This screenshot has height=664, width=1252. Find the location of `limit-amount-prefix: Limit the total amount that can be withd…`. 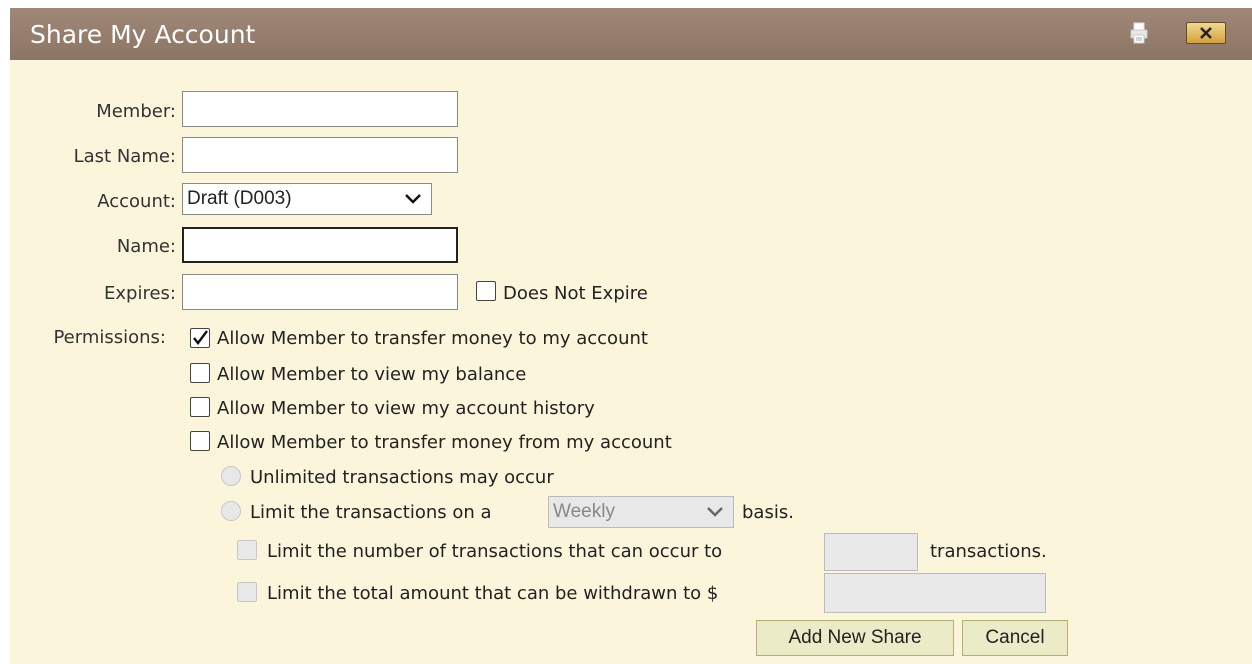

limit-amount-prefix: Limit the total amount that can be withd… is located at coordinates (493, 593).